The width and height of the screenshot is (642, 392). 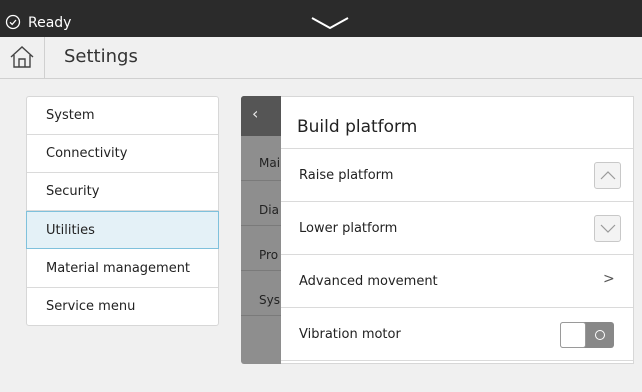 I want to click on settings-item-connectivity: Connectivity, so click(x=122, y=154).